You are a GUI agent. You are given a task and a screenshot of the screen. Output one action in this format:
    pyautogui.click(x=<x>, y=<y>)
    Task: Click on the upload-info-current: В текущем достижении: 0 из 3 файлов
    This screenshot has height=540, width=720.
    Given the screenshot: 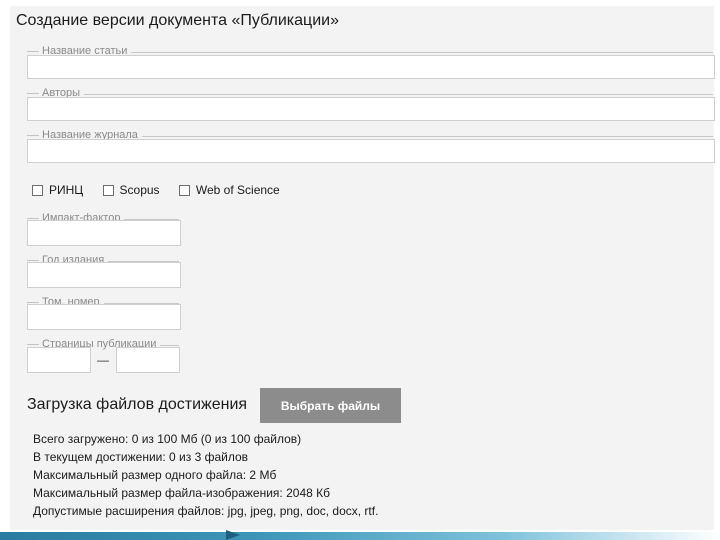 What is the action you would take?
    pyautogui.click(x=141, y=457)
    